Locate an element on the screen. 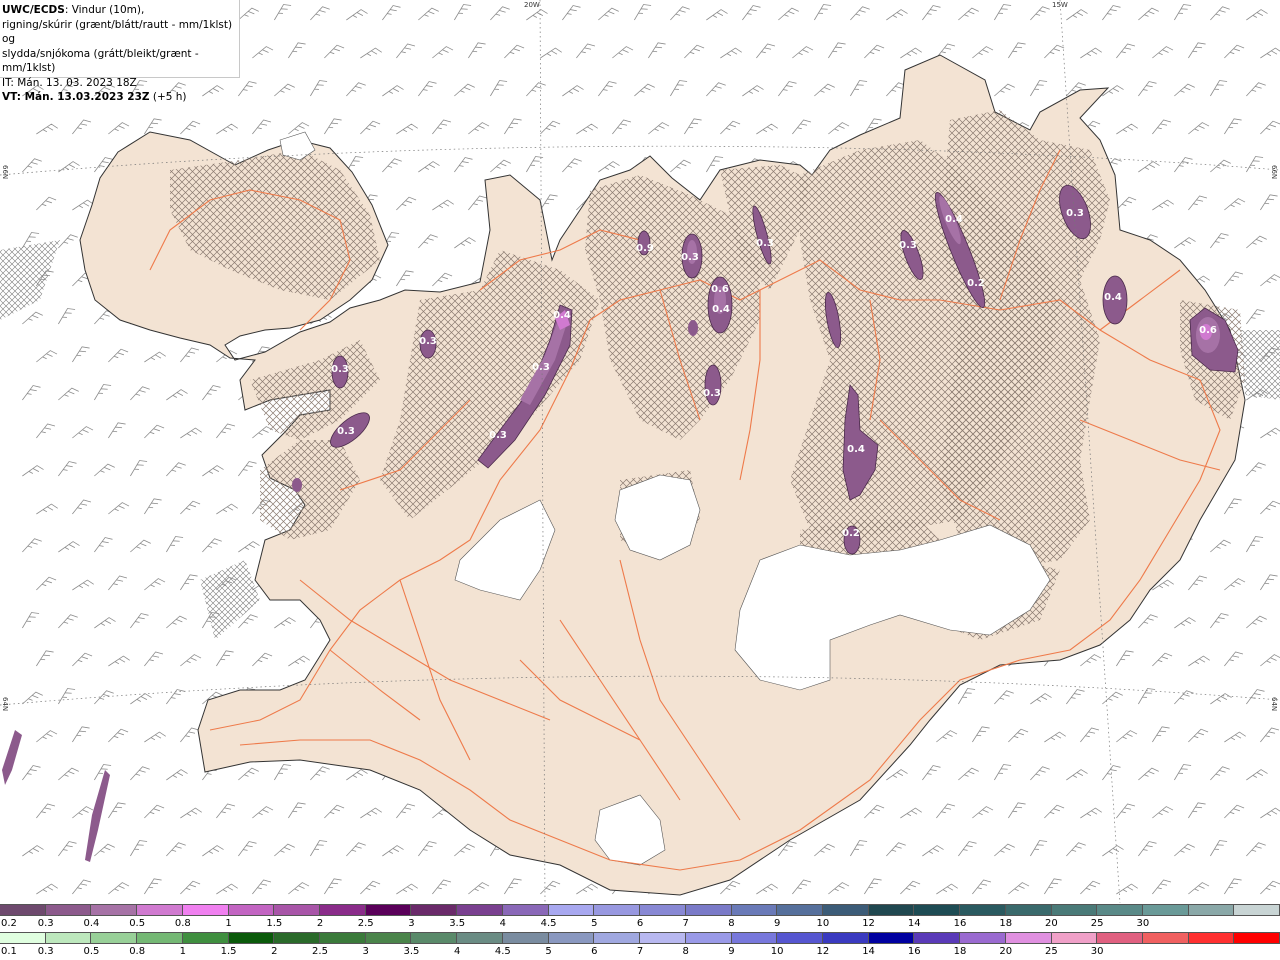  snow-colour-scale is located at coordinates (640, 910).